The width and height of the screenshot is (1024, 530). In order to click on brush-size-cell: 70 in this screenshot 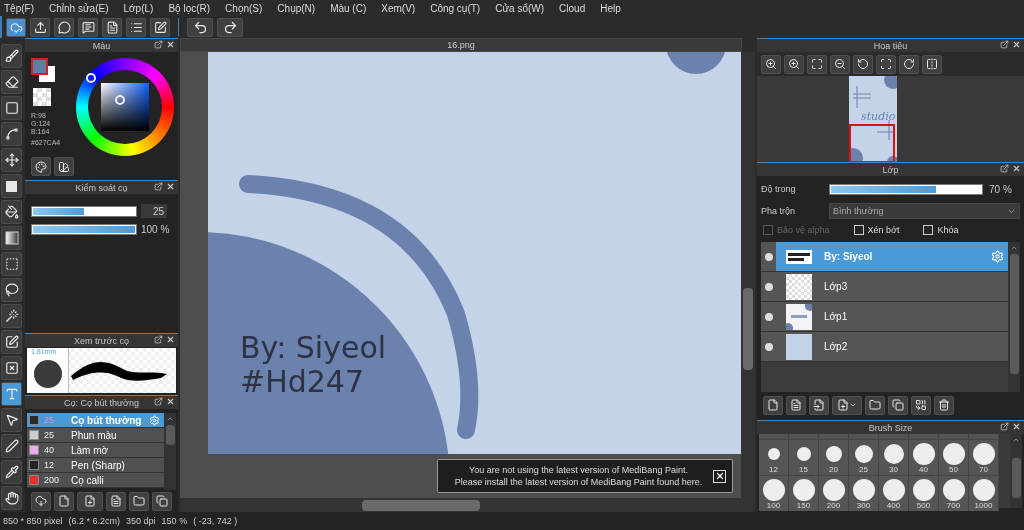, I will do `click(984, 457)`.